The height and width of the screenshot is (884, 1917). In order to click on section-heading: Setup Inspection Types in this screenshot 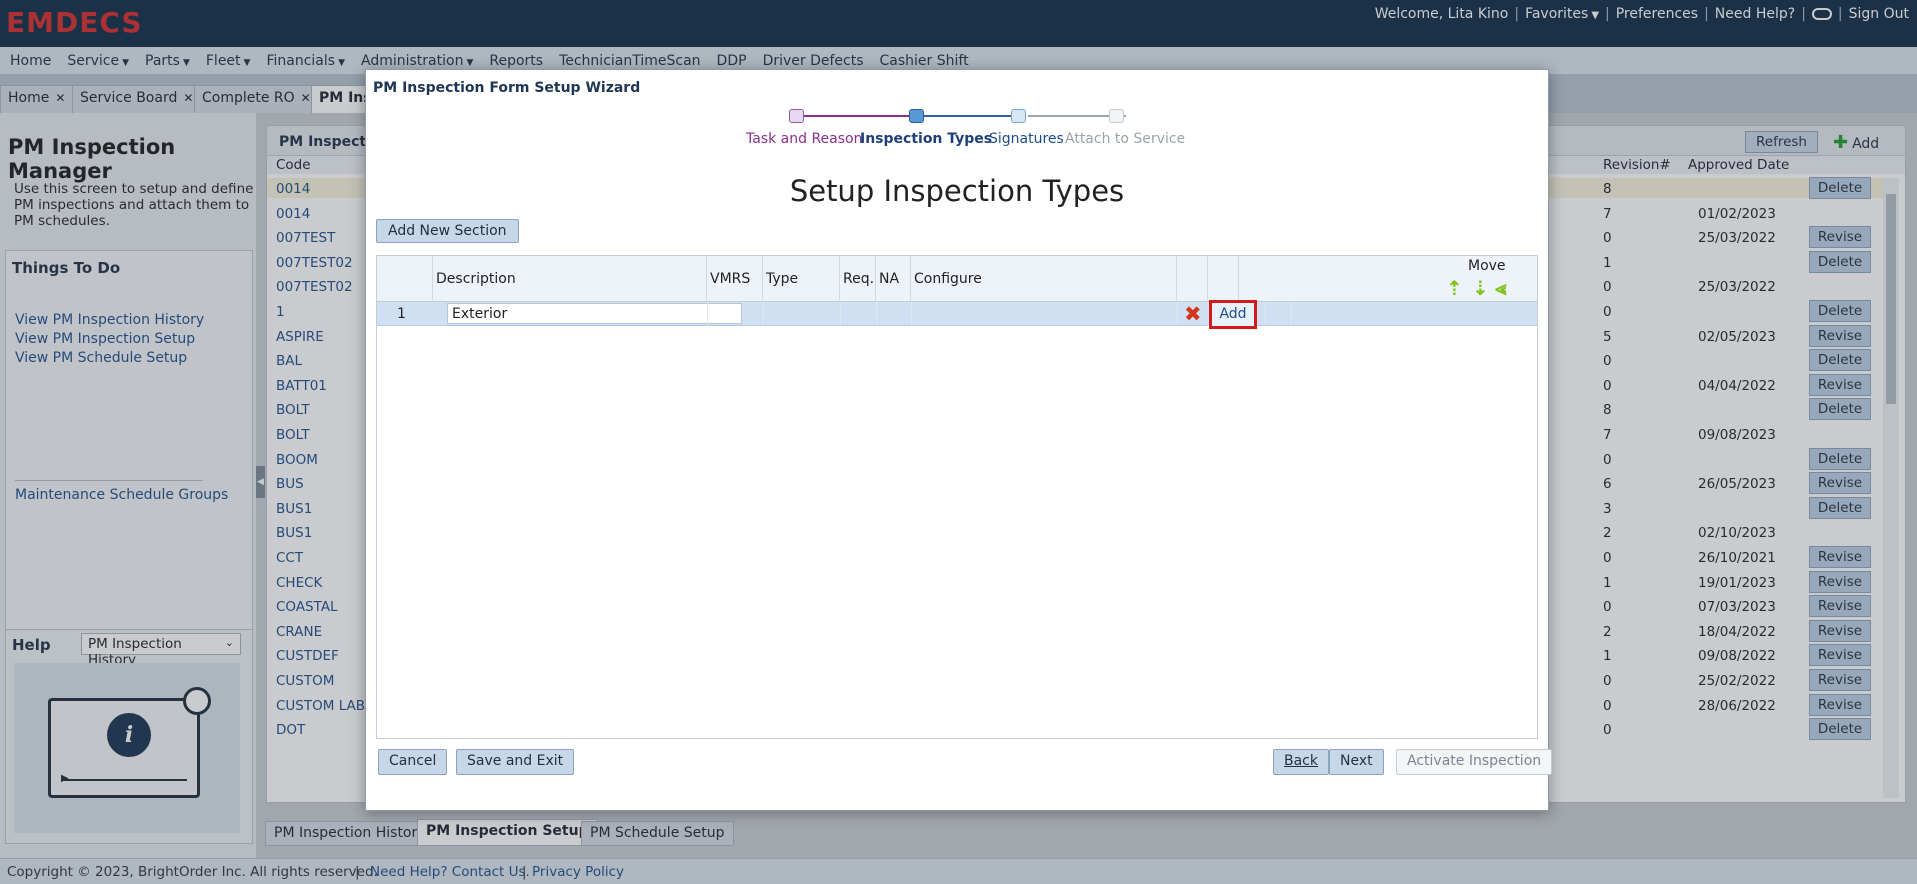, I will do `click(957, 191)`.